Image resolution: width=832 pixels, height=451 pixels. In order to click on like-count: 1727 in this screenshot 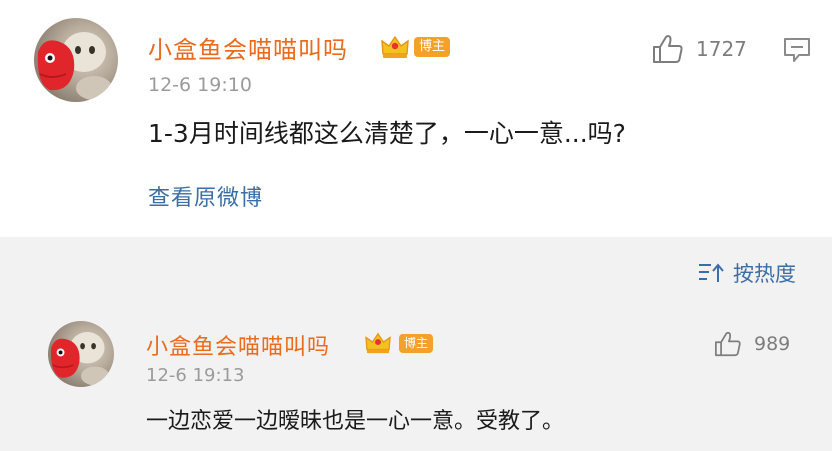, I will do `click(721, 49)`.